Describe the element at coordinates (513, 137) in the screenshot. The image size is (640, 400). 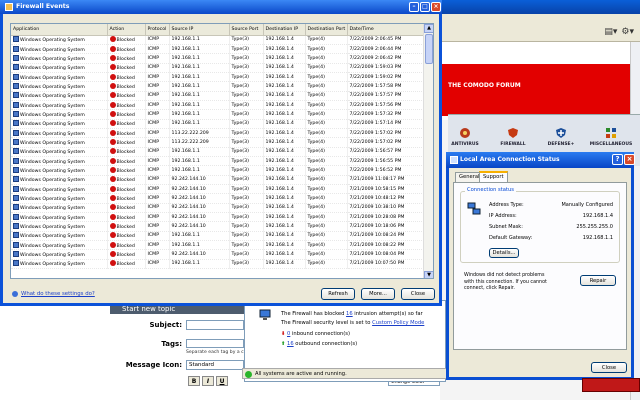
I see `comodo-firewall: FIREWALL` at that location.